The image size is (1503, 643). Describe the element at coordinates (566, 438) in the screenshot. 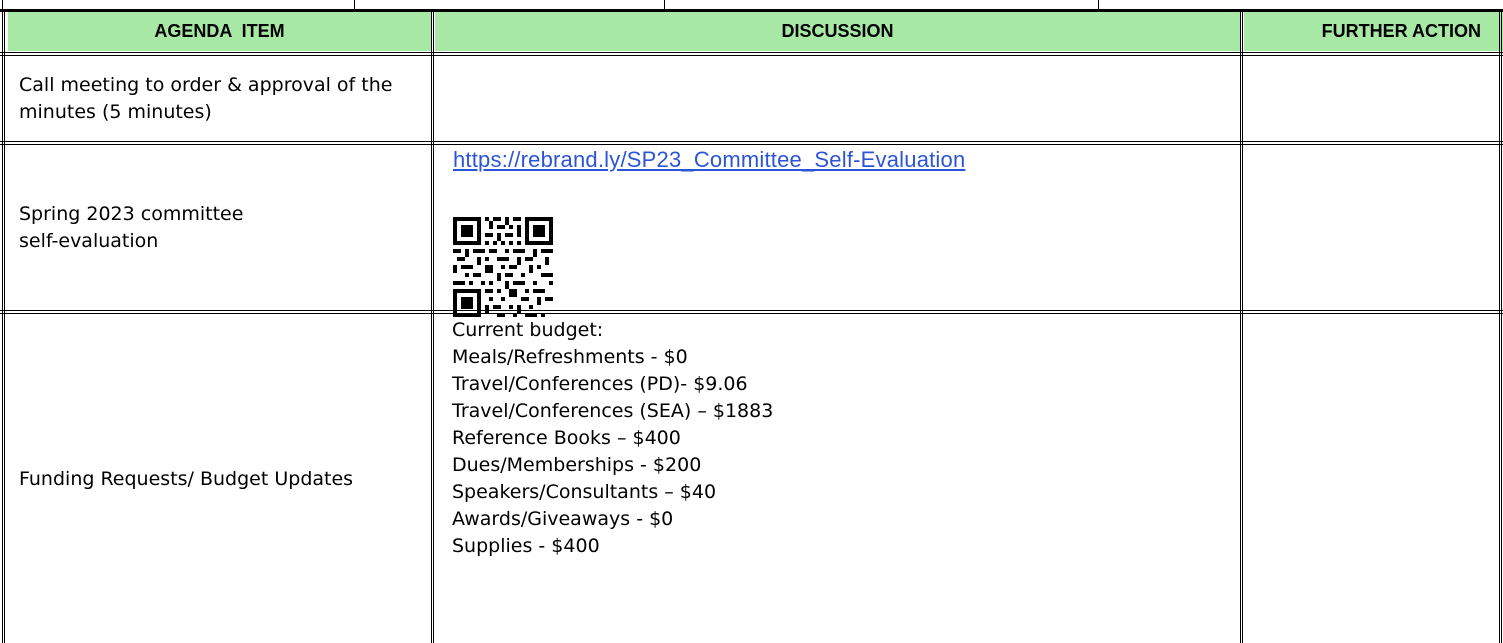

I see `budget-line: Reference Books – $400` at that location.